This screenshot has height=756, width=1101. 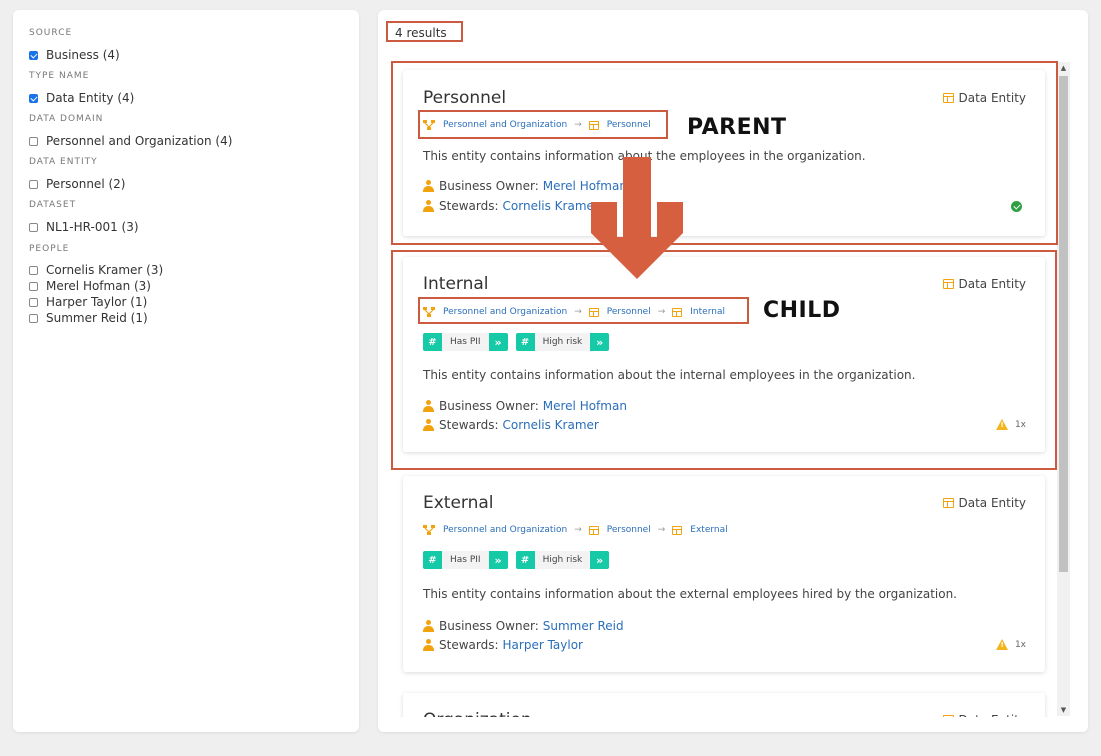 I want to click on filter-section-title: DATA DOMAIN, so click(x=66, y=119).